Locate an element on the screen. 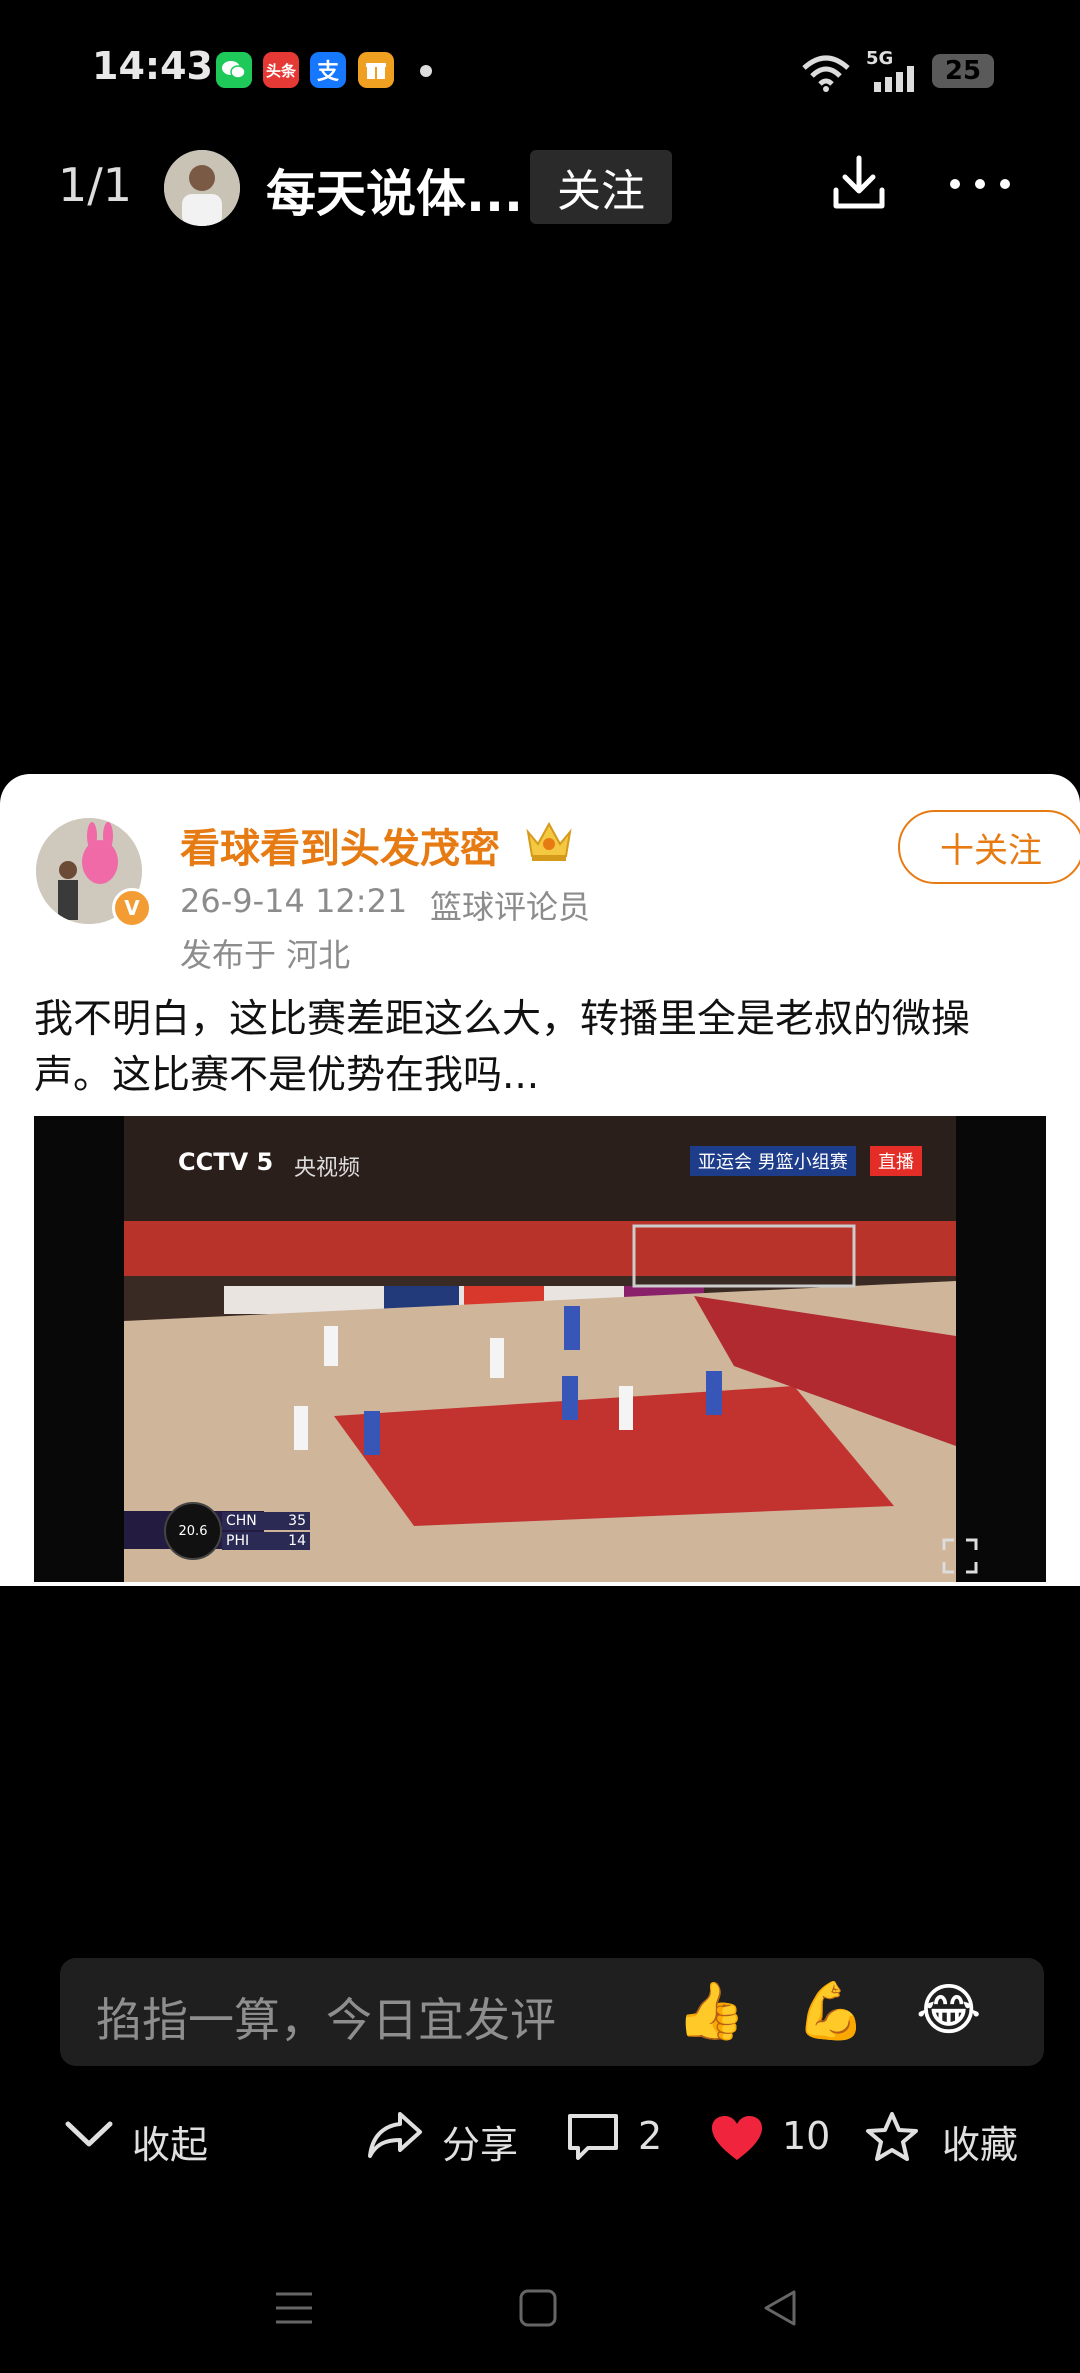 This screenshot has height=2373, width=1080. more-icon is located at coordinates (980, 185).